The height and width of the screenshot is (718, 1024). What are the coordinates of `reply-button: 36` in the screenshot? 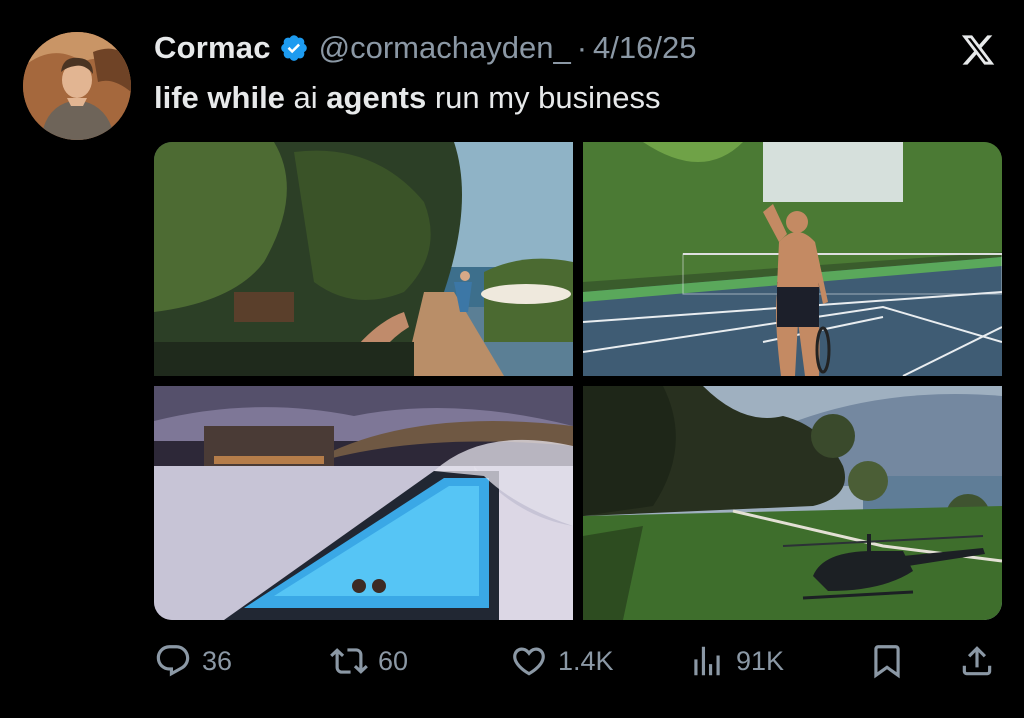 It's located at (193, 661).